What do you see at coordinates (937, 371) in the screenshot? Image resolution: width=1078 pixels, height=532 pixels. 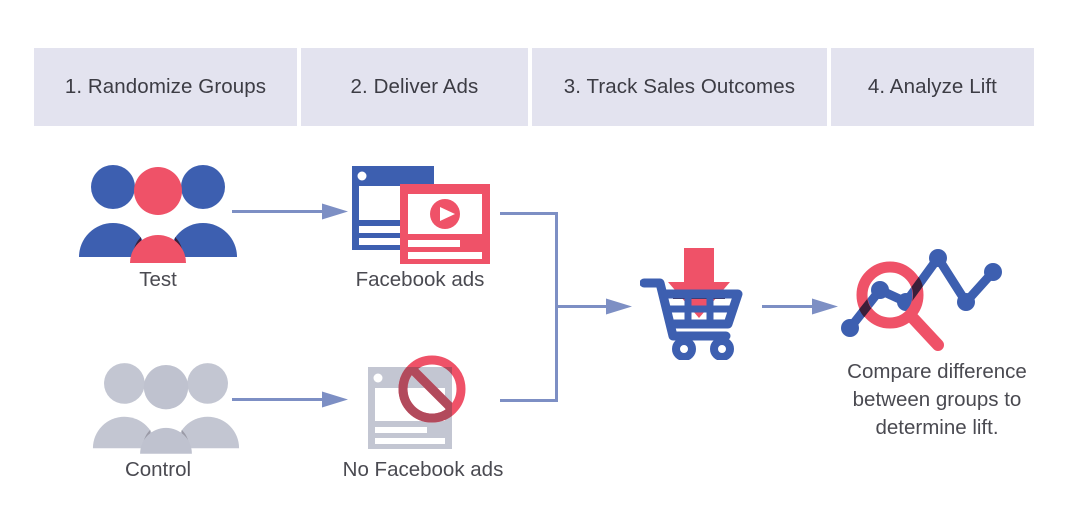 I see `analysis-caption-line-1: Compare difference` at bounding box center [937, 371].